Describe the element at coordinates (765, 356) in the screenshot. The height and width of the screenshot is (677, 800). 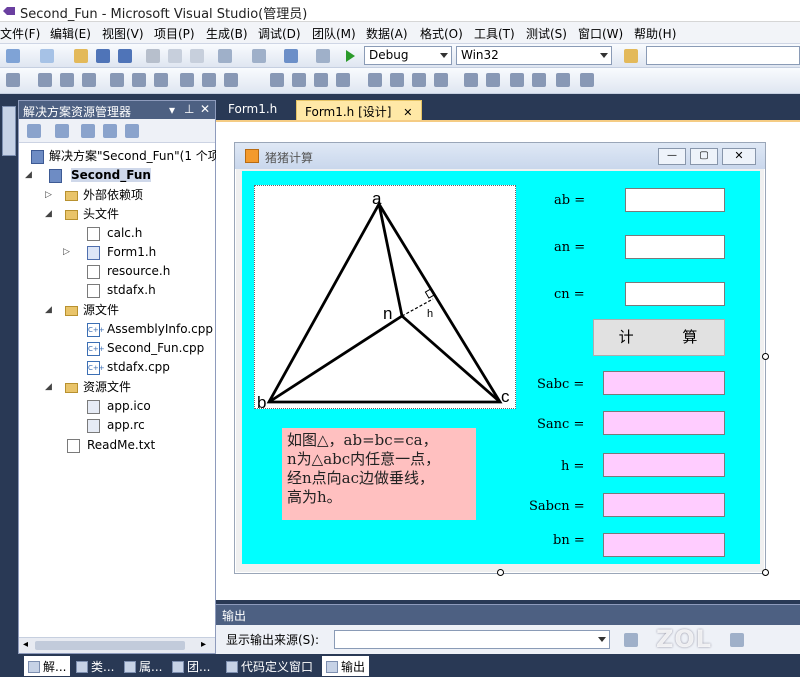
I see `resize-handle-right` at that location.